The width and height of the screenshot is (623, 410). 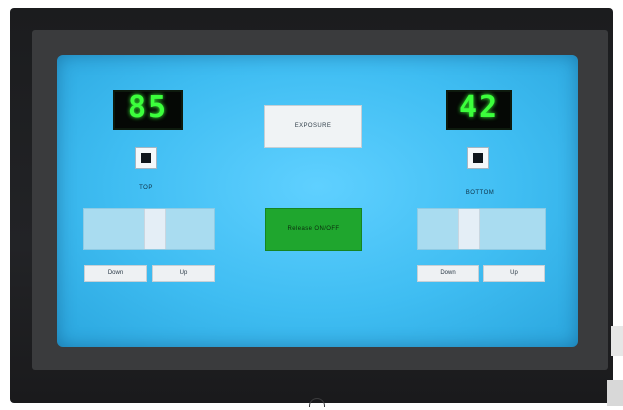 I want to click on top-value-display: 85, so click(x=148, y=110).